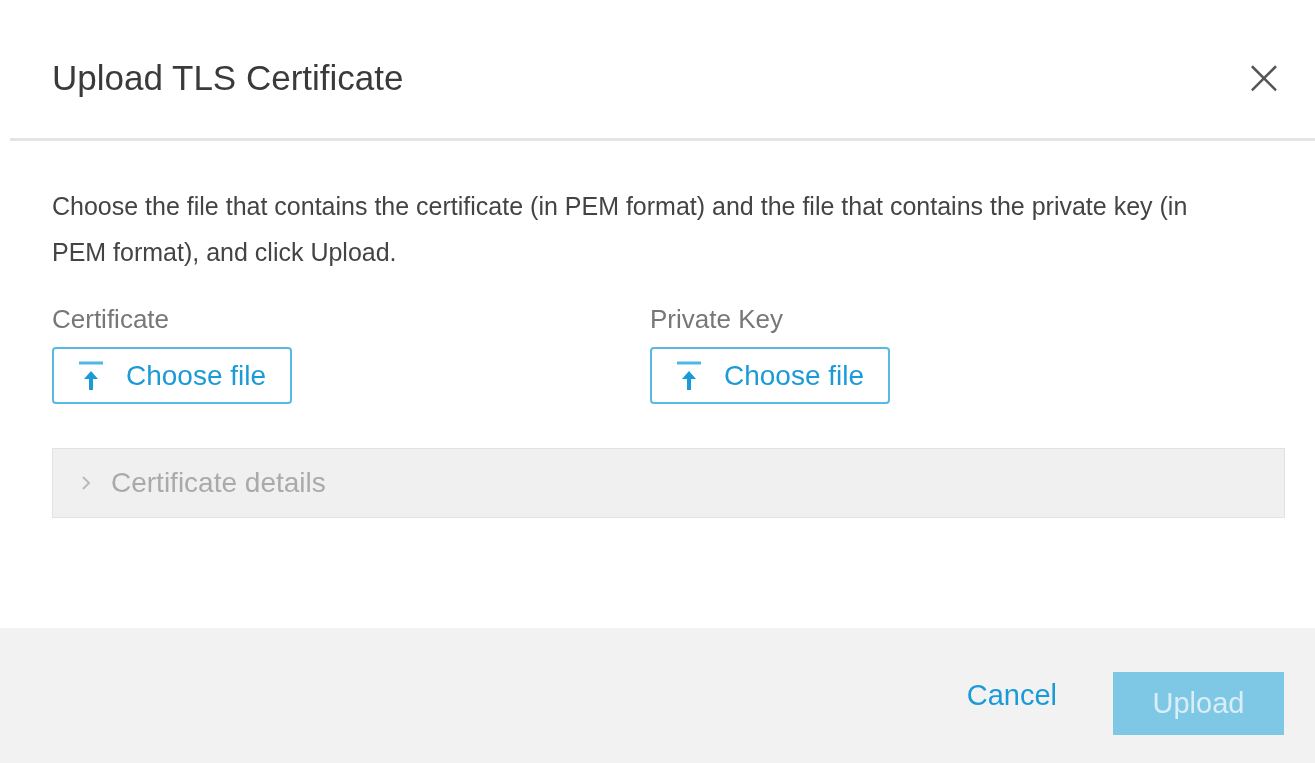 The image size is (1315, 763). What do you see at coordinates (1264, 77) in the screenshot?
I see `close-button: ×` at bounding box center [1264, 77].